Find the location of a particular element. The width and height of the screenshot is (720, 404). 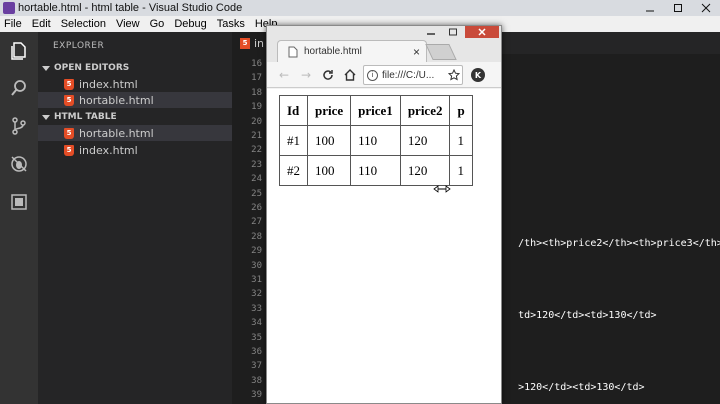

profile-avatar: K is located at coordinates (478, 75).